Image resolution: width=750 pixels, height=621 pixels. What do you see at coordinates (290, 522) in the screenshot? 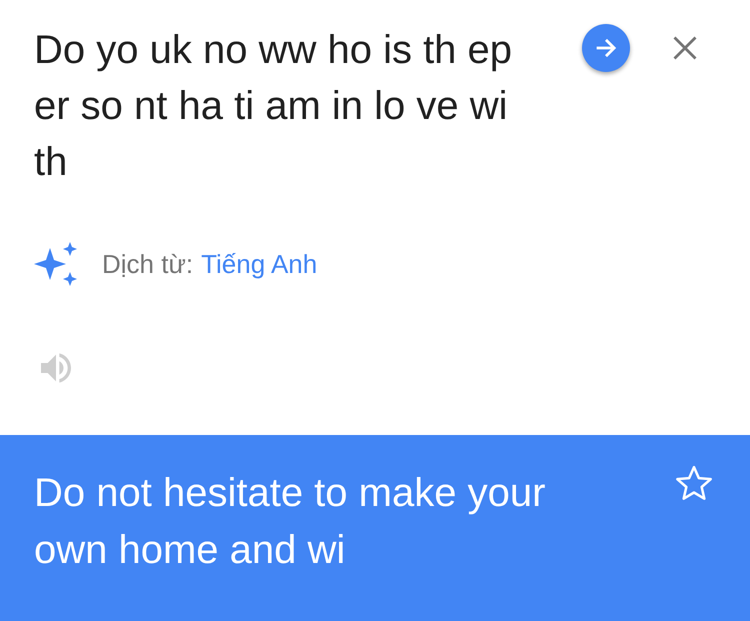
I see `translation-text: Do not hesitate to make your own home and wi` at bounding box center [290, 522].